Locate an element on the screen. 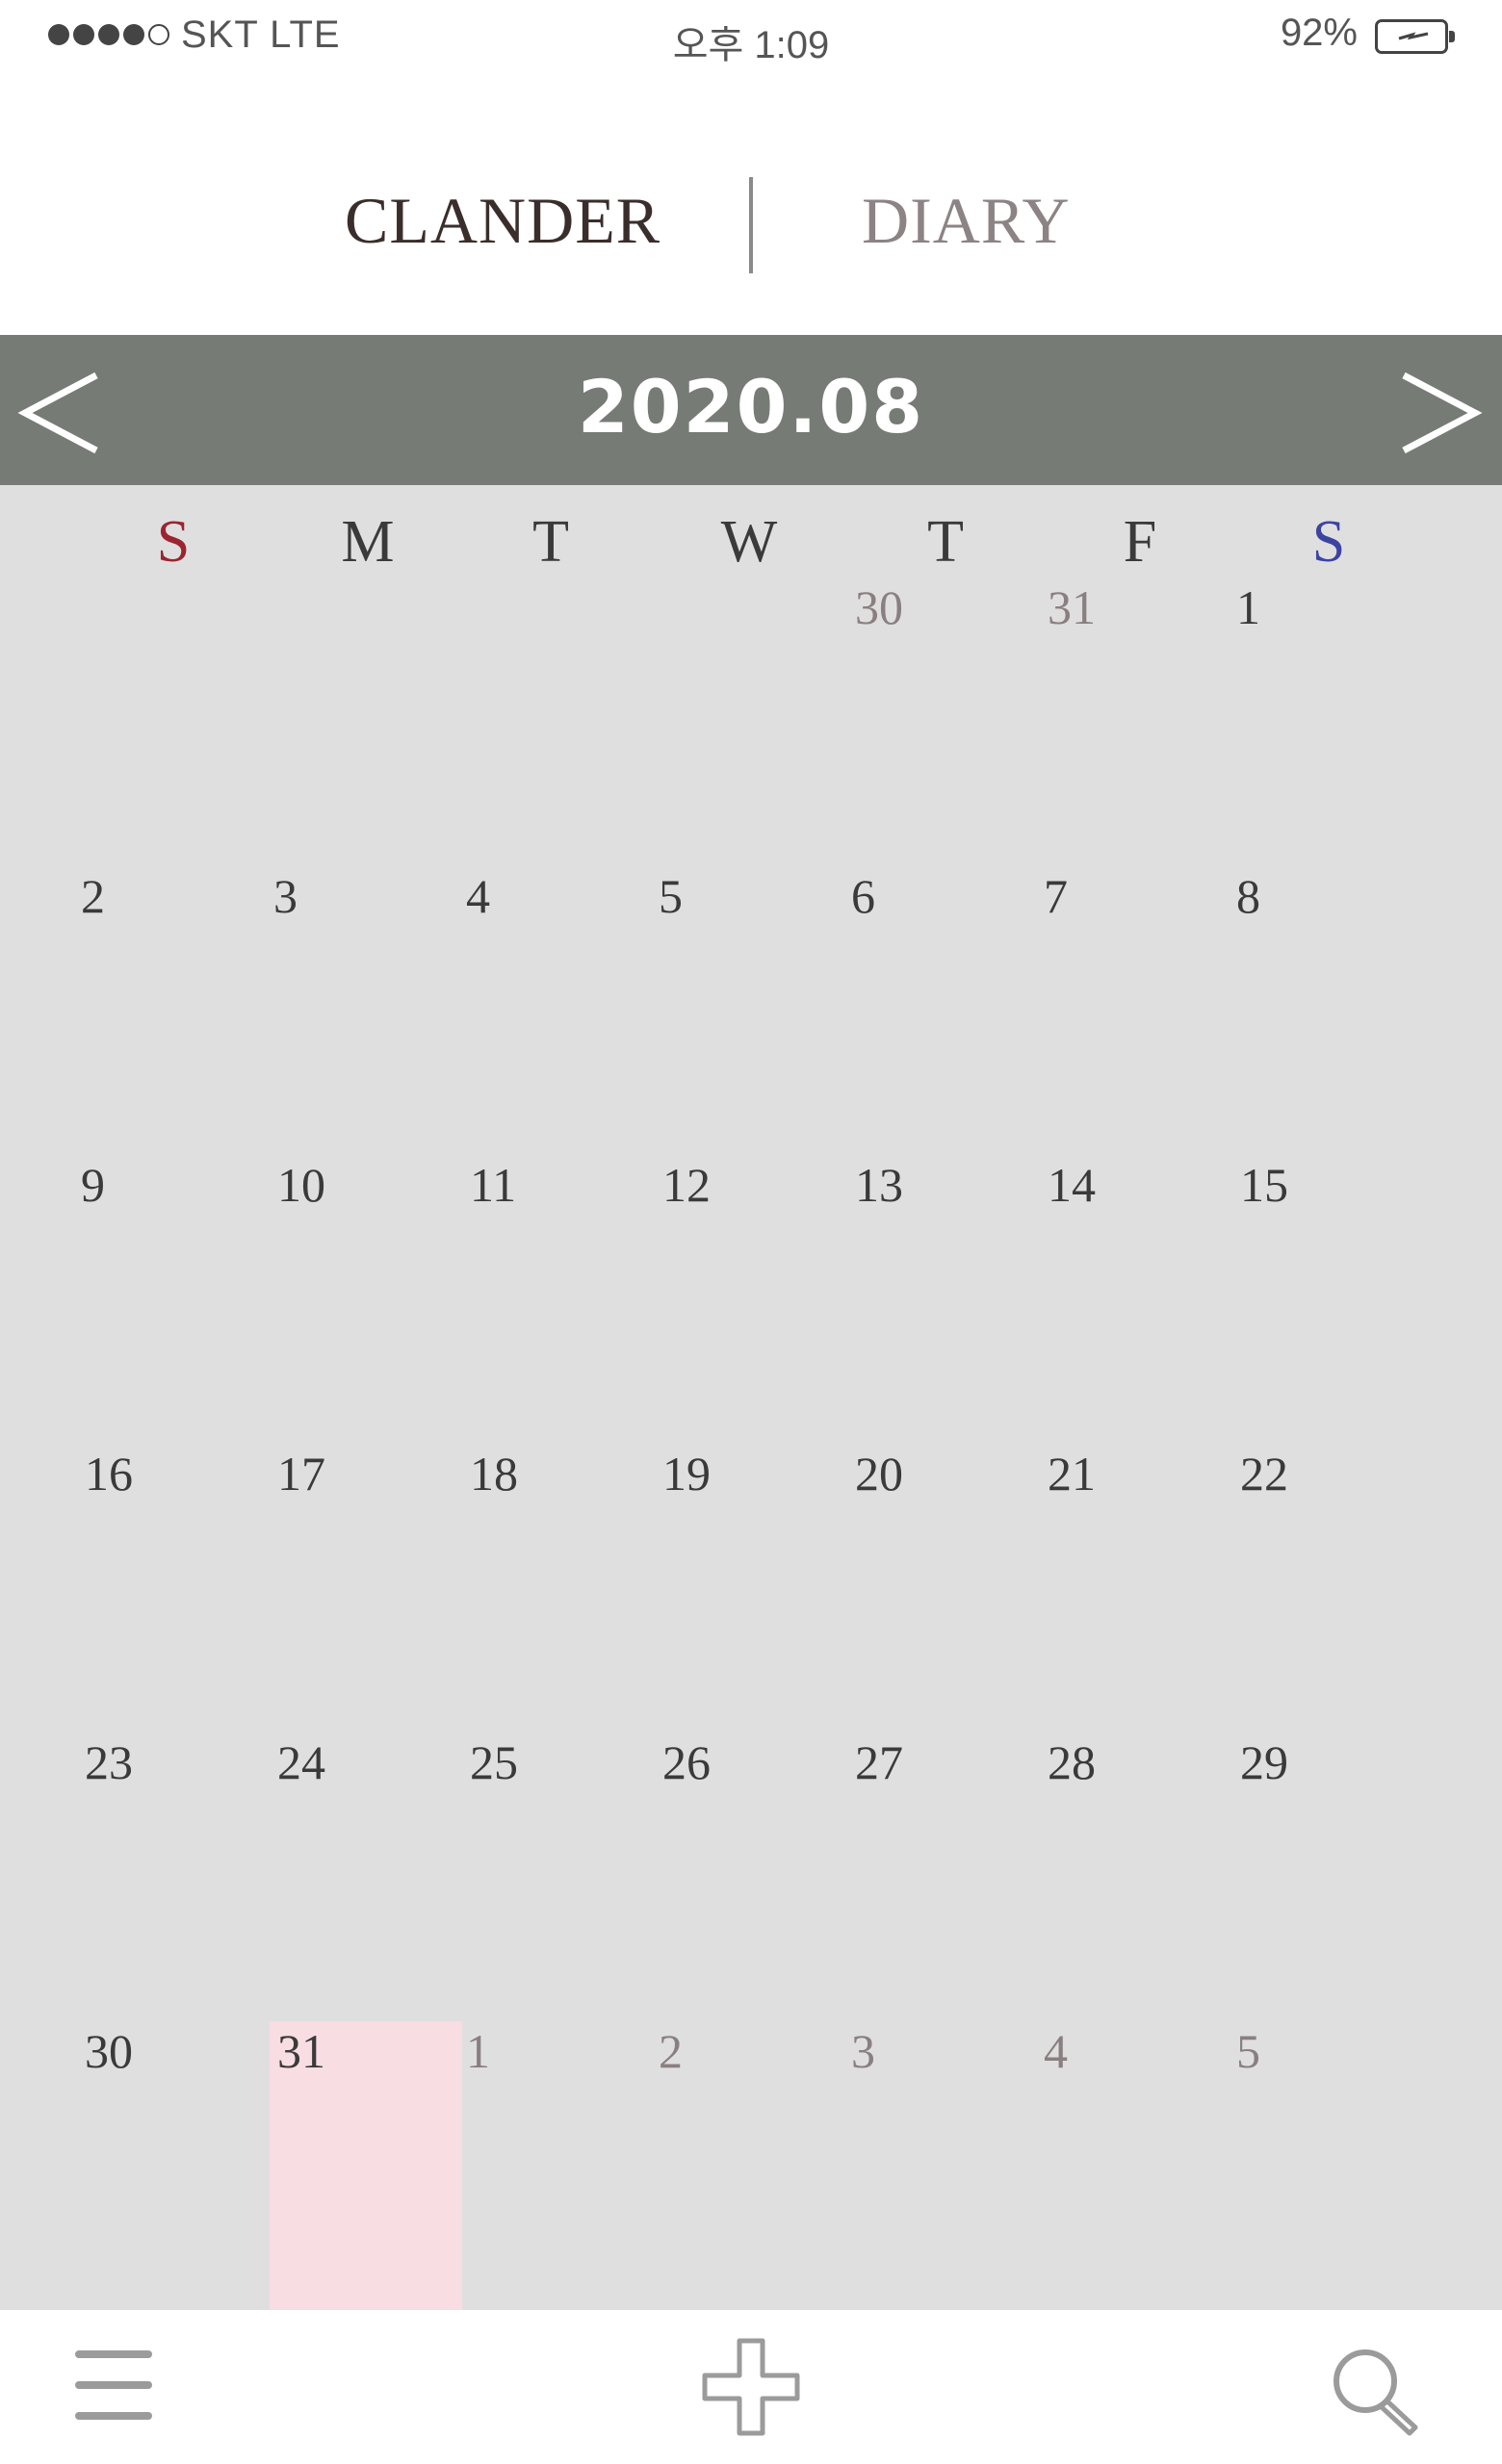 The width and height of the screenshot is (1502, 2464). month-title: 2020.08 is located at coordinates (751, 406).